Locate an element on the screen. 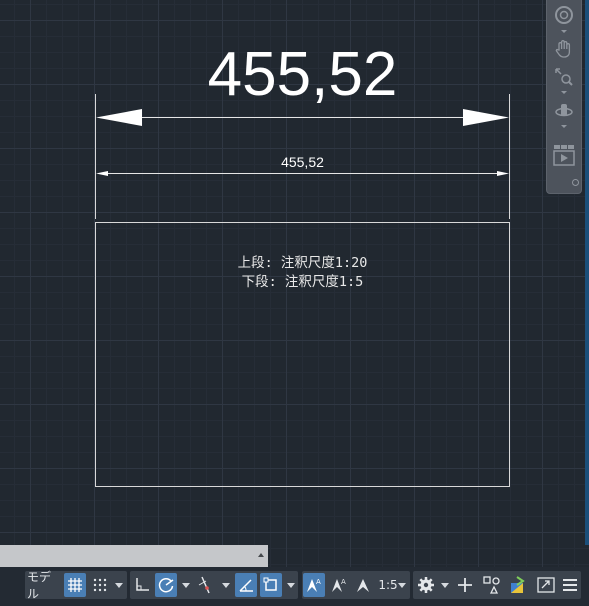  annotation-scale-dropdown-icon is located at coordinates (402, 585).